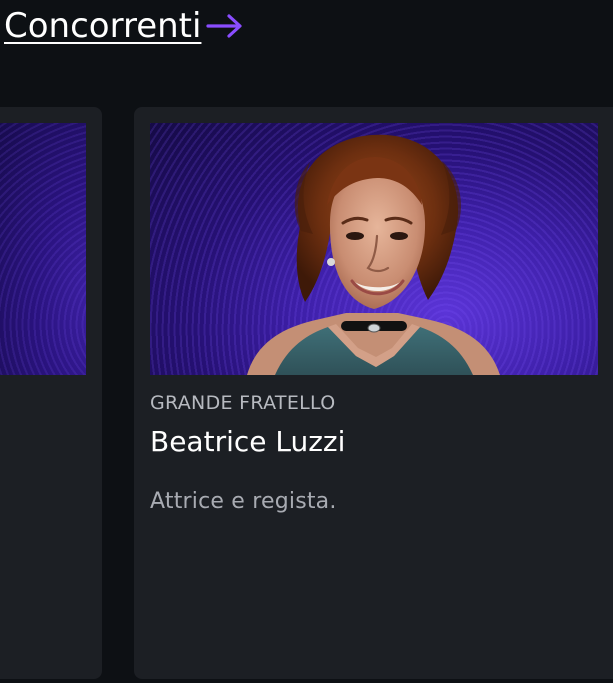 The width and height of the screenshot is (613, 683). I want to click on section-header-link: Concorrenti, so click(122, 26).